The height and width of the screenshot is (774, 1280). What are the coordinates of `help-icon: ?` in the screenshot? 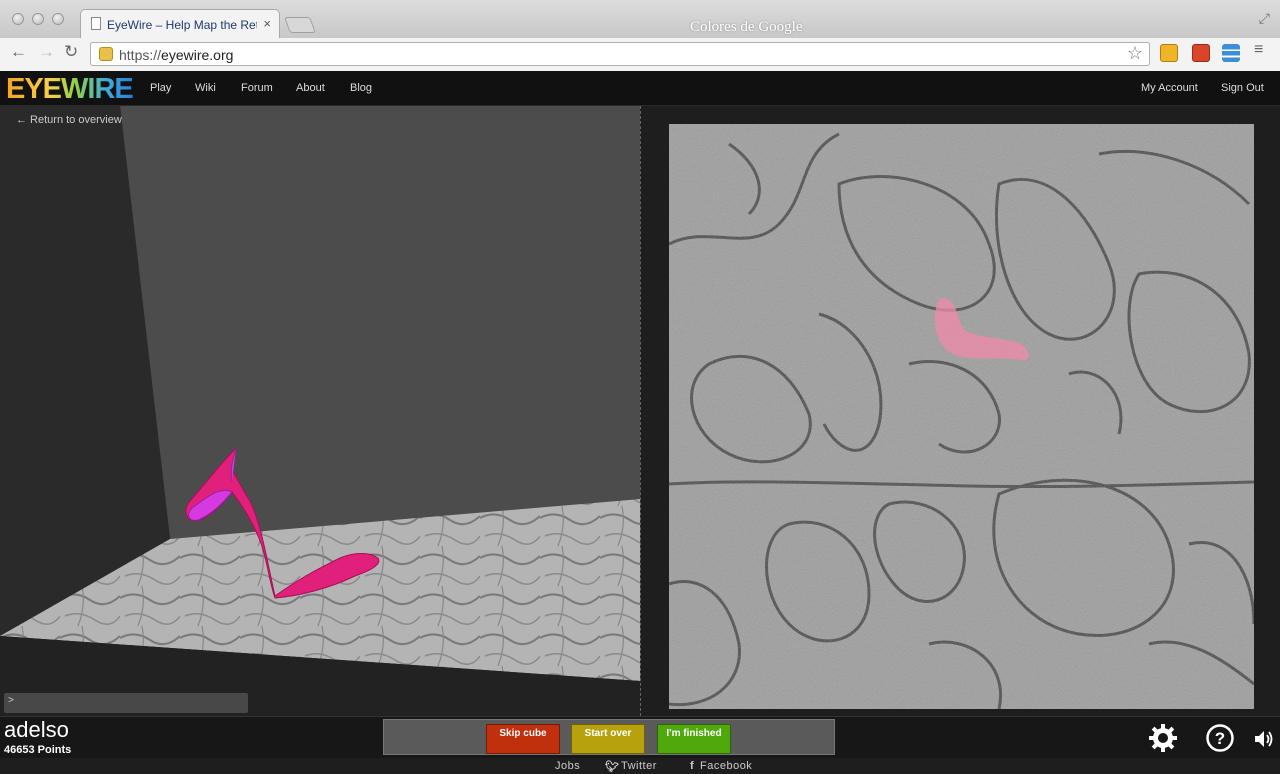 It's located at (1220, 738).